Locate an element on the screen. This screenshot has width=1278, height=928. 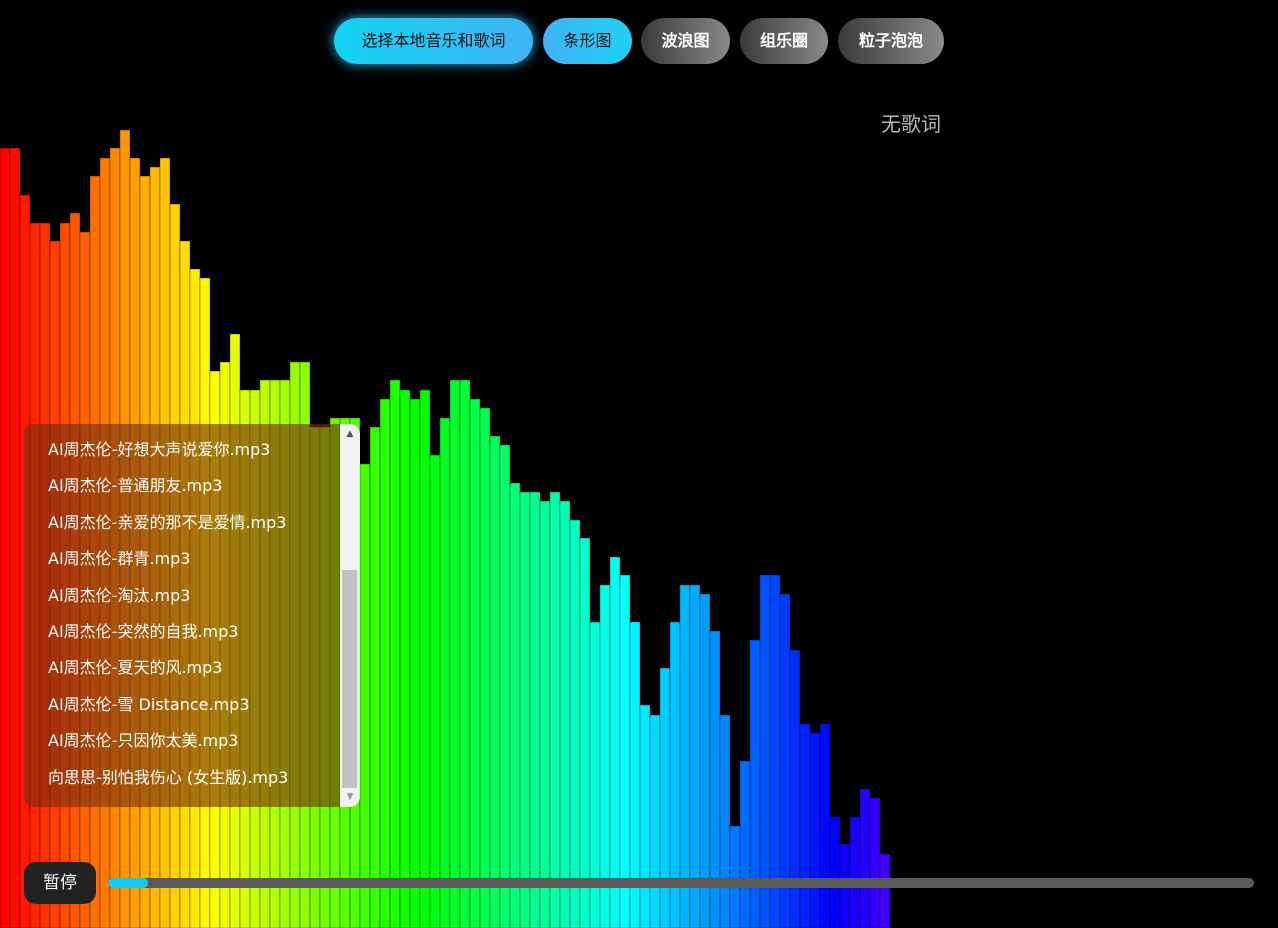
playlist-item: AI周杰伦-亲爱的那不是爱情.mp3 is located at coordinates (204, 527).